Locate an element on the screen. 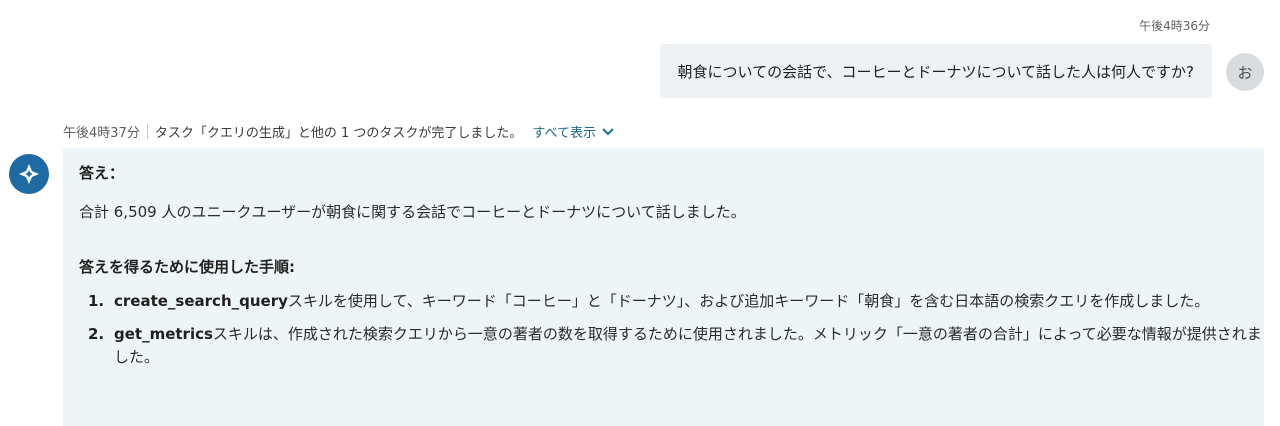  steps-heading: 答えを得るために使用した手順: is located at coordinates (187, 267).